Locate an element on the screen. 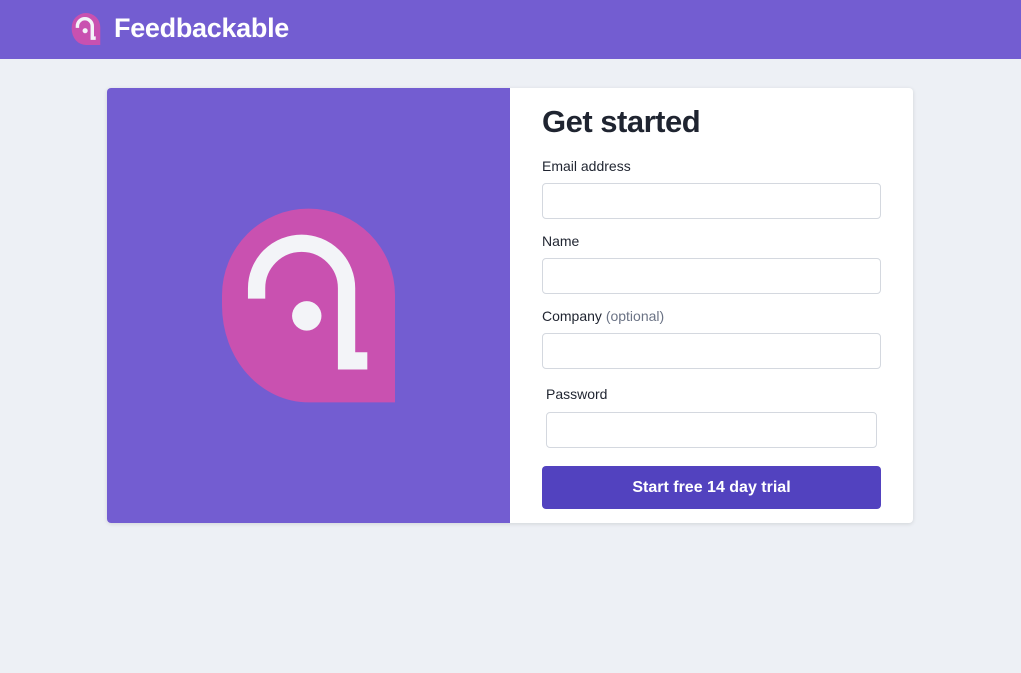 The width and height of the screenshot is (1021, 673). optional-hint: (optional) is located at coordinates (635, 316).